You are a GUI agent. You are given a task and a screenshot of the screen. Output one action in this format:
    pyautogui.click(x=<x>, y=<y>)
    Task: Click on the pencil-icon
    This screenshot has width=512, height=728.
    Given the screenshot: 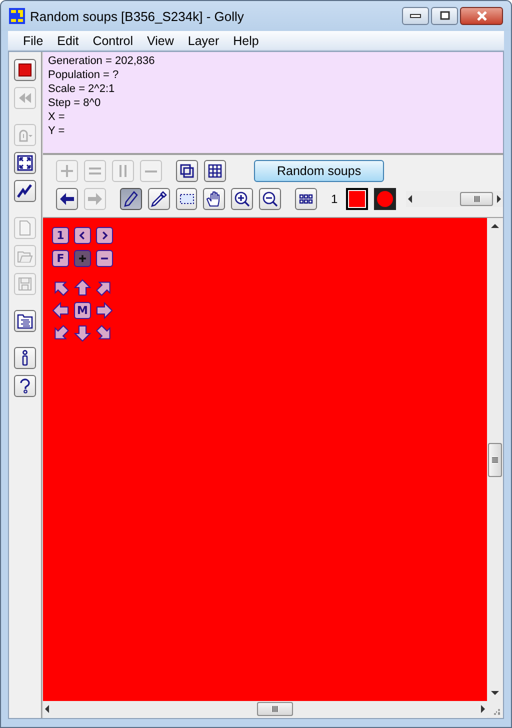 What is the action you would take?
    pyautogui.click(x=130, y=199)
    